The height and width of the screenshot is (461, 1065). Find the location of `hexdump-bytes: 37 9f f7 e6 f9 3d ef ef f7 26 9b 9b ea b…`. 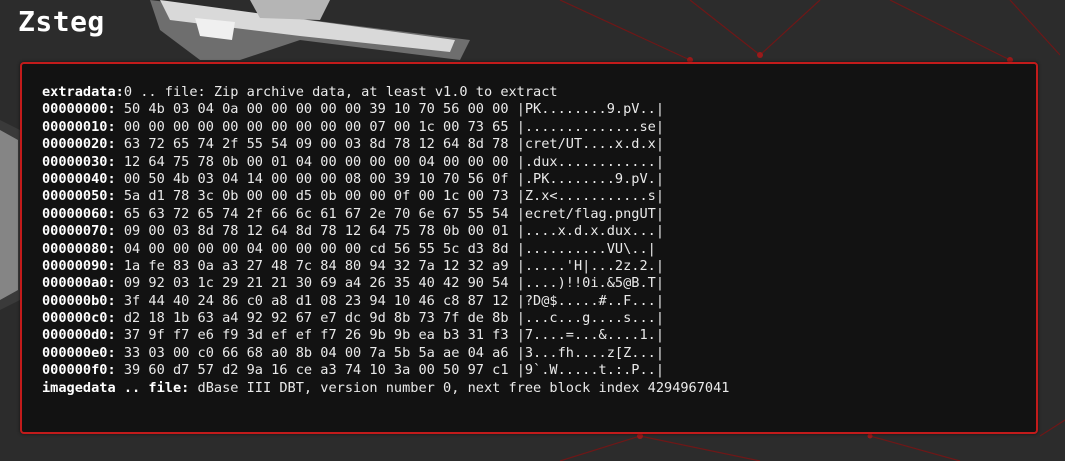

hexdump-bytes: 37 9f f7 e6 f9 3d ef ef f7 26 9b 9b ea b… is located at coordinates (390, 335).